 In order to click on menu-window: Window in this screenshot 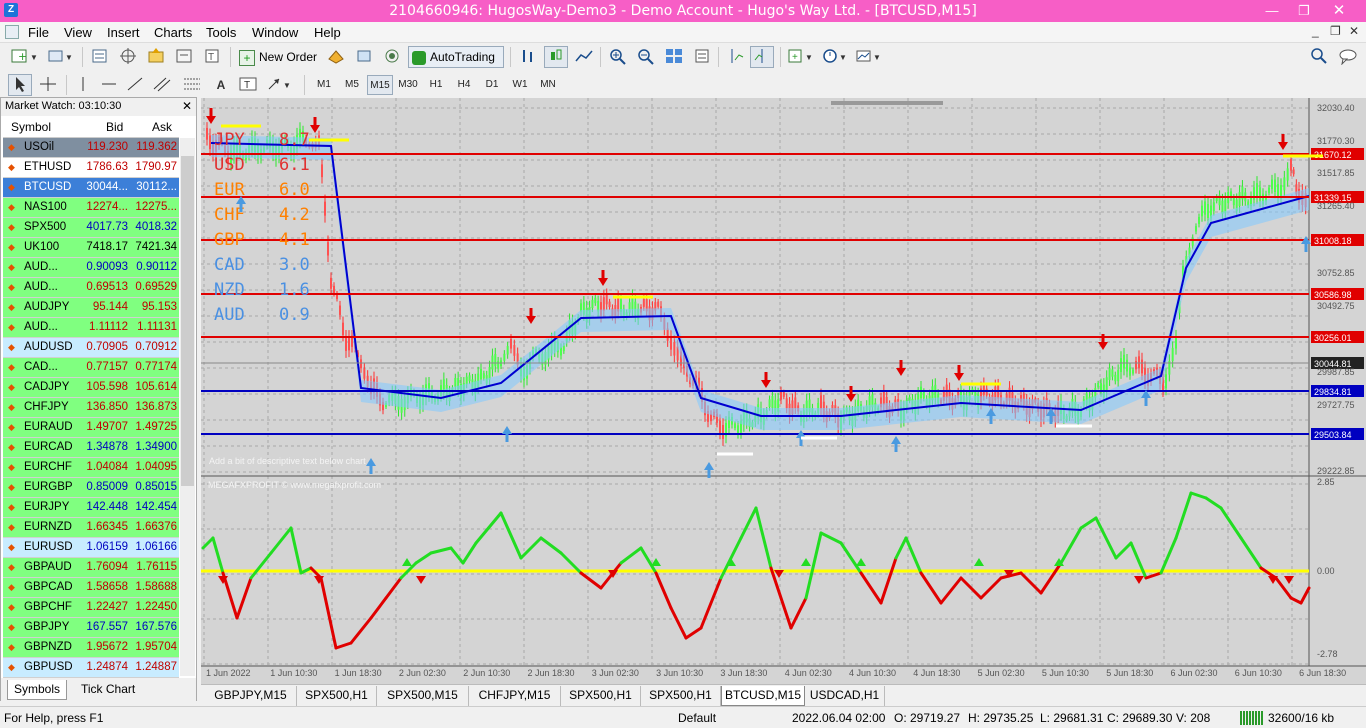, I will do `click(275, 32)`.